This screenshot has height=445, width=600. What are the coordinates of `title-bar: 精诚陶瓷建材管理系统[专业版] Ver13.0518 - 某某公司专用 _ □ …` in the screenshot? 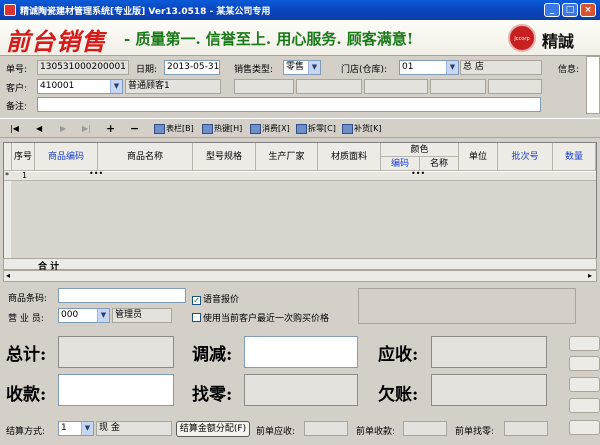 It's located at (300, 10).